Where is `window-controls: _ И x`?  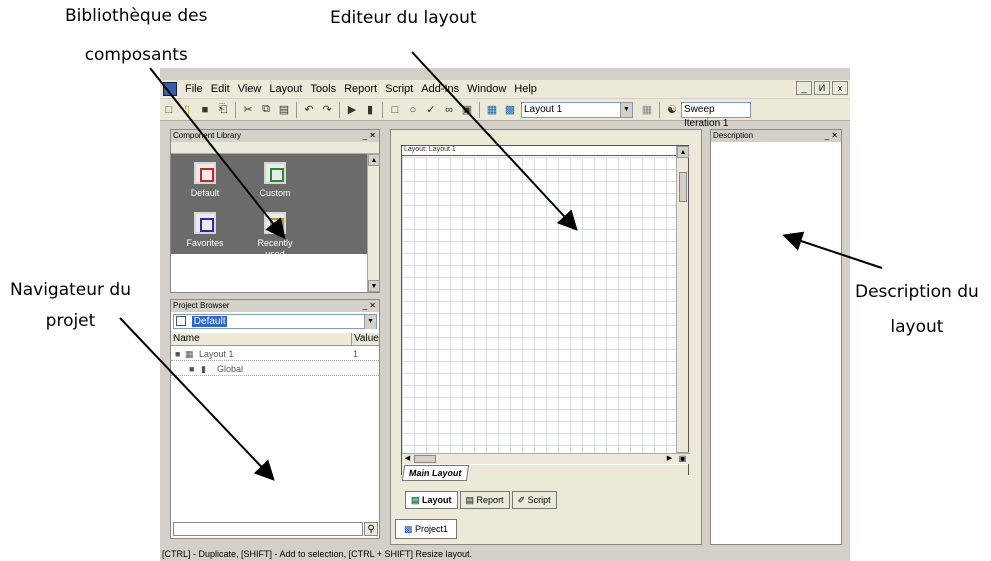 window-controls: _ И x is located at coordinates (822, 88).